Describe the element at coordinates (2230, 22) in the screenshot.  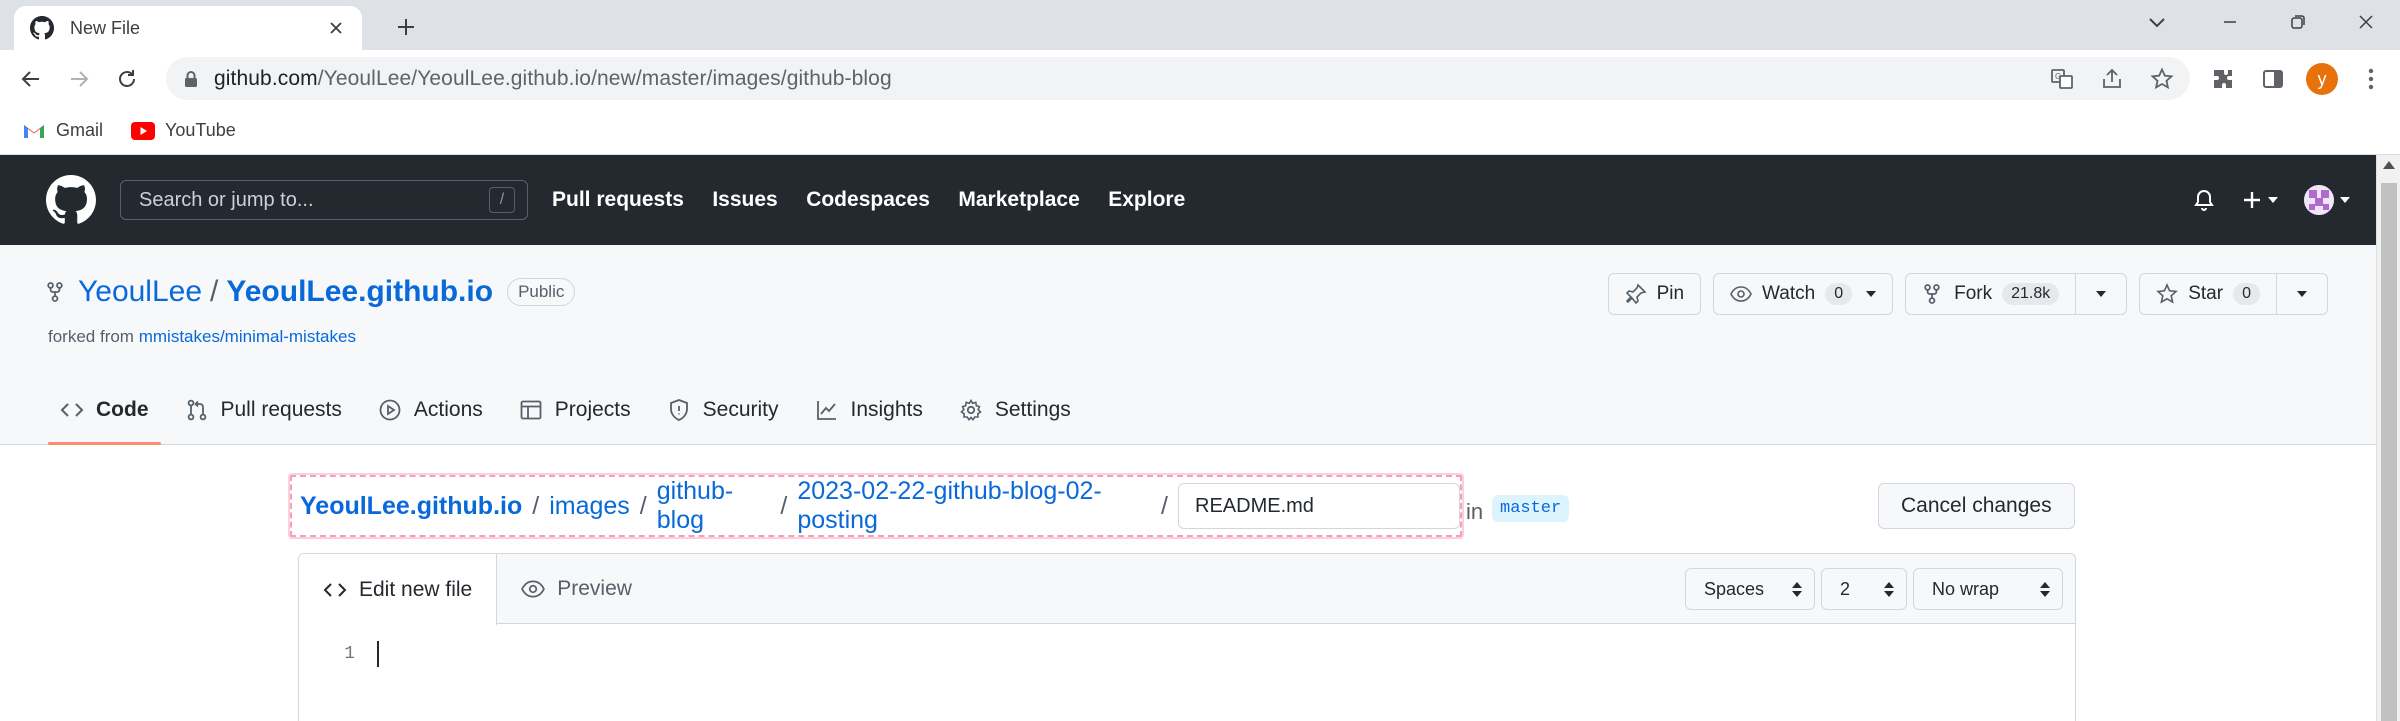
I see `minimize-icon` at that location.